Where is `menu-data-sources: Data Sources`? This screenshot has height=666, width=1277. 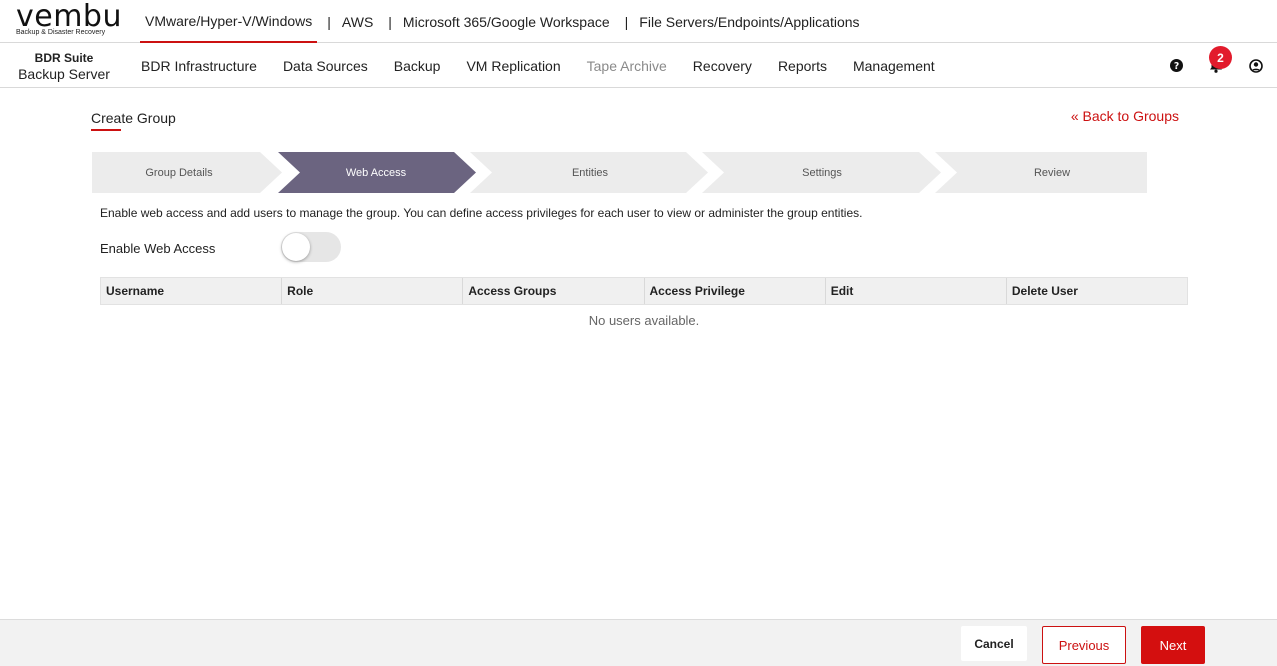 menu-data-sources: Data Sources is located at coordinates (325, 66).